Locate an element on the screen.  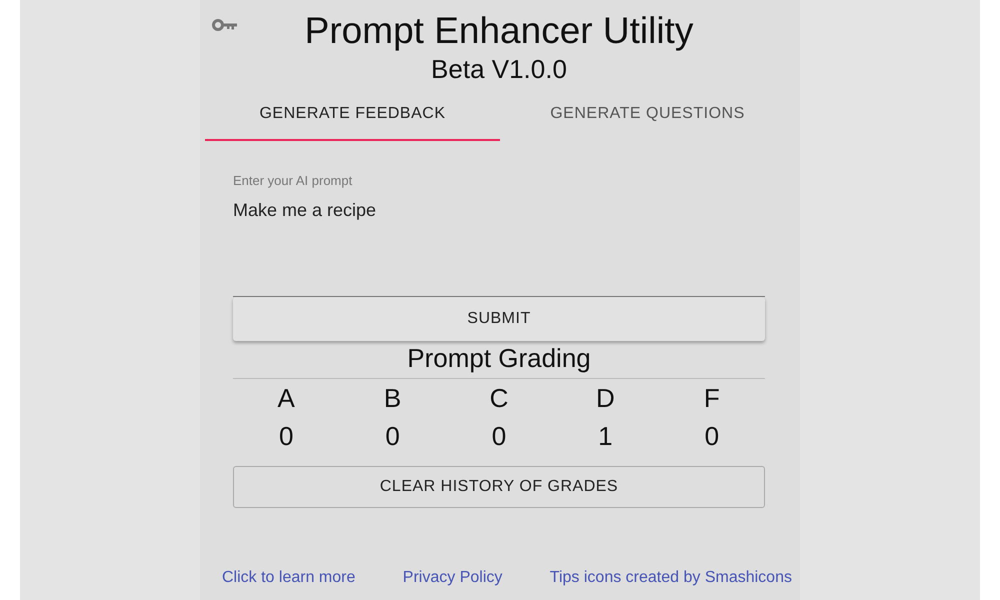
tab: GENERATE QUESTIONS is located at coordinates (647, 115).